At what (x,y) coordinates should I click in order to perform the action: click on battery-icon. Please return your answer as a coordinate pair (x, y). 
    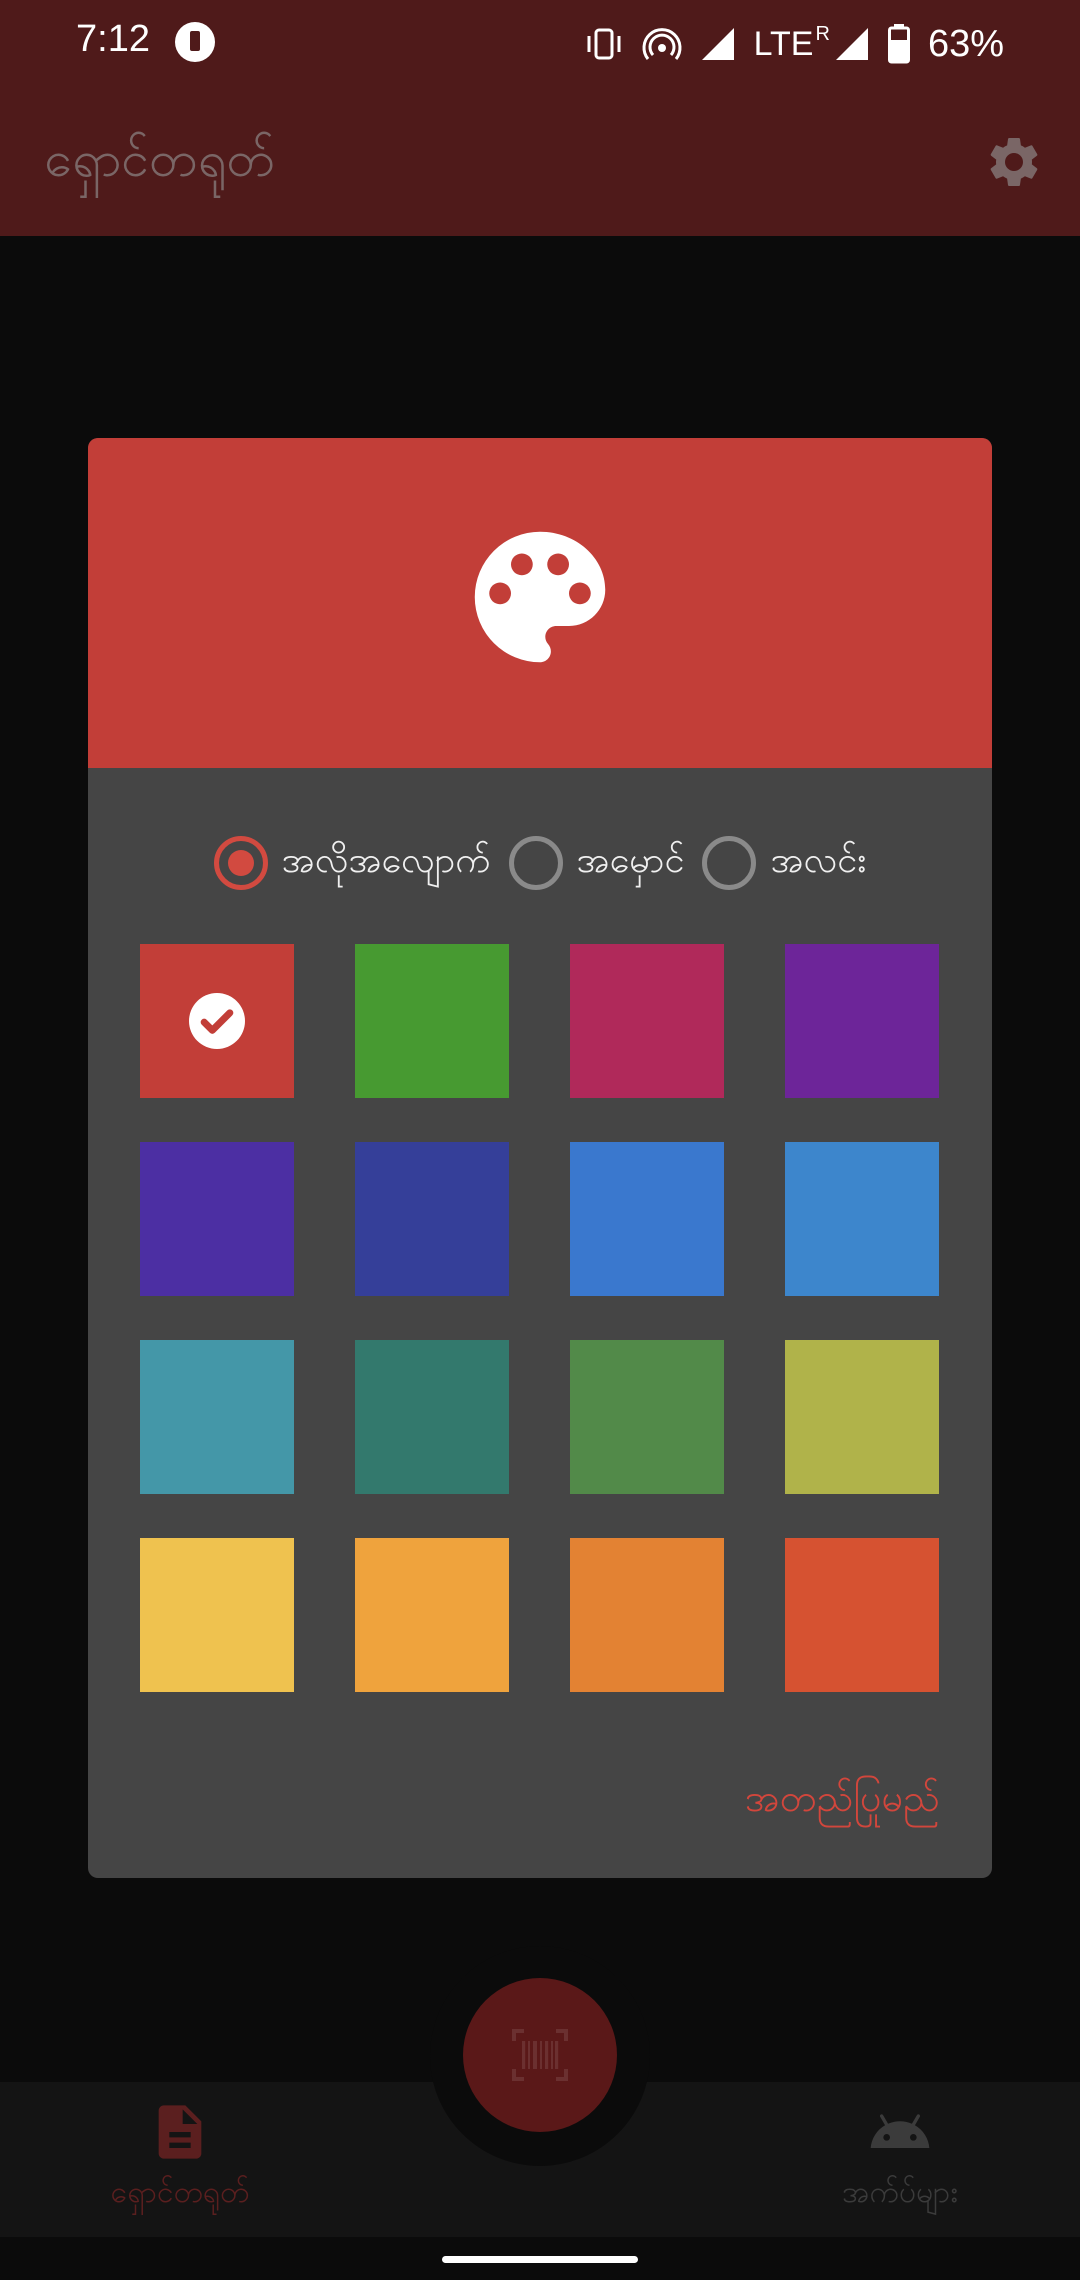
    Looking at the image, I should click on (898, 44).